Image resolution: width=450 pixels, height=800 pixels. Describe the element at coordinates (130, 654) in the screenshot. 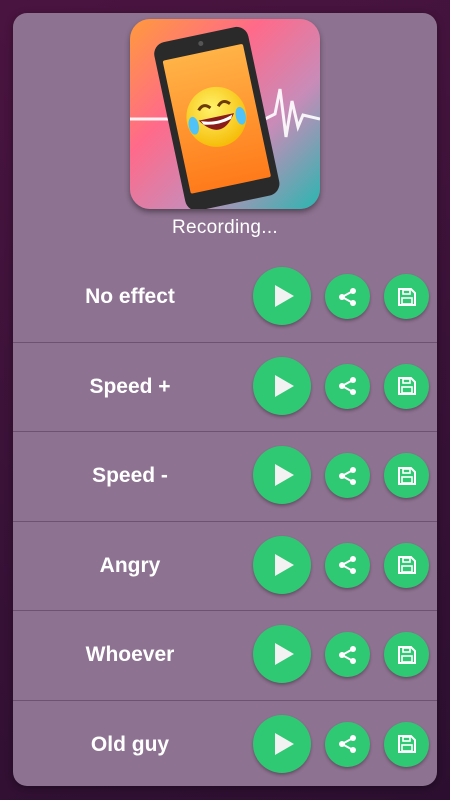

I see `effect-label: Whoever` at that location.